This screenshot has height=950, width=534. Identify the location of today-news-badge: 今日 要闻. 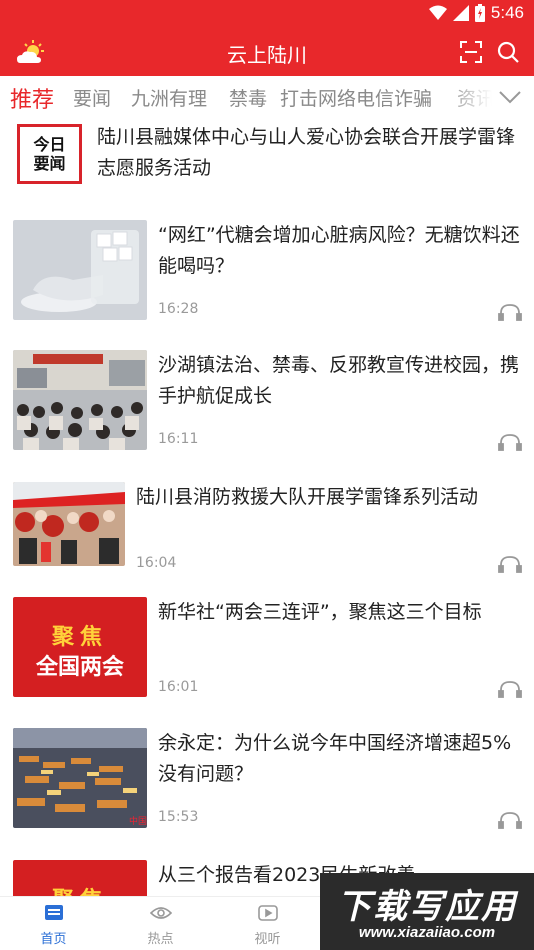
(49, 154).